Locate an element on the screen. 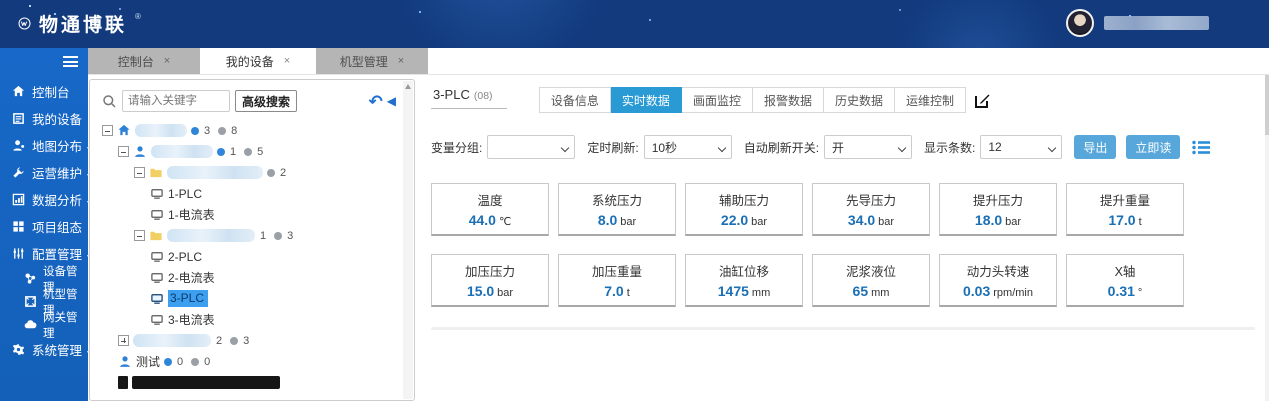 This screenshot has width=1269, height=401. tree-node-group: 1 5 is located at coordinates (249, 151).